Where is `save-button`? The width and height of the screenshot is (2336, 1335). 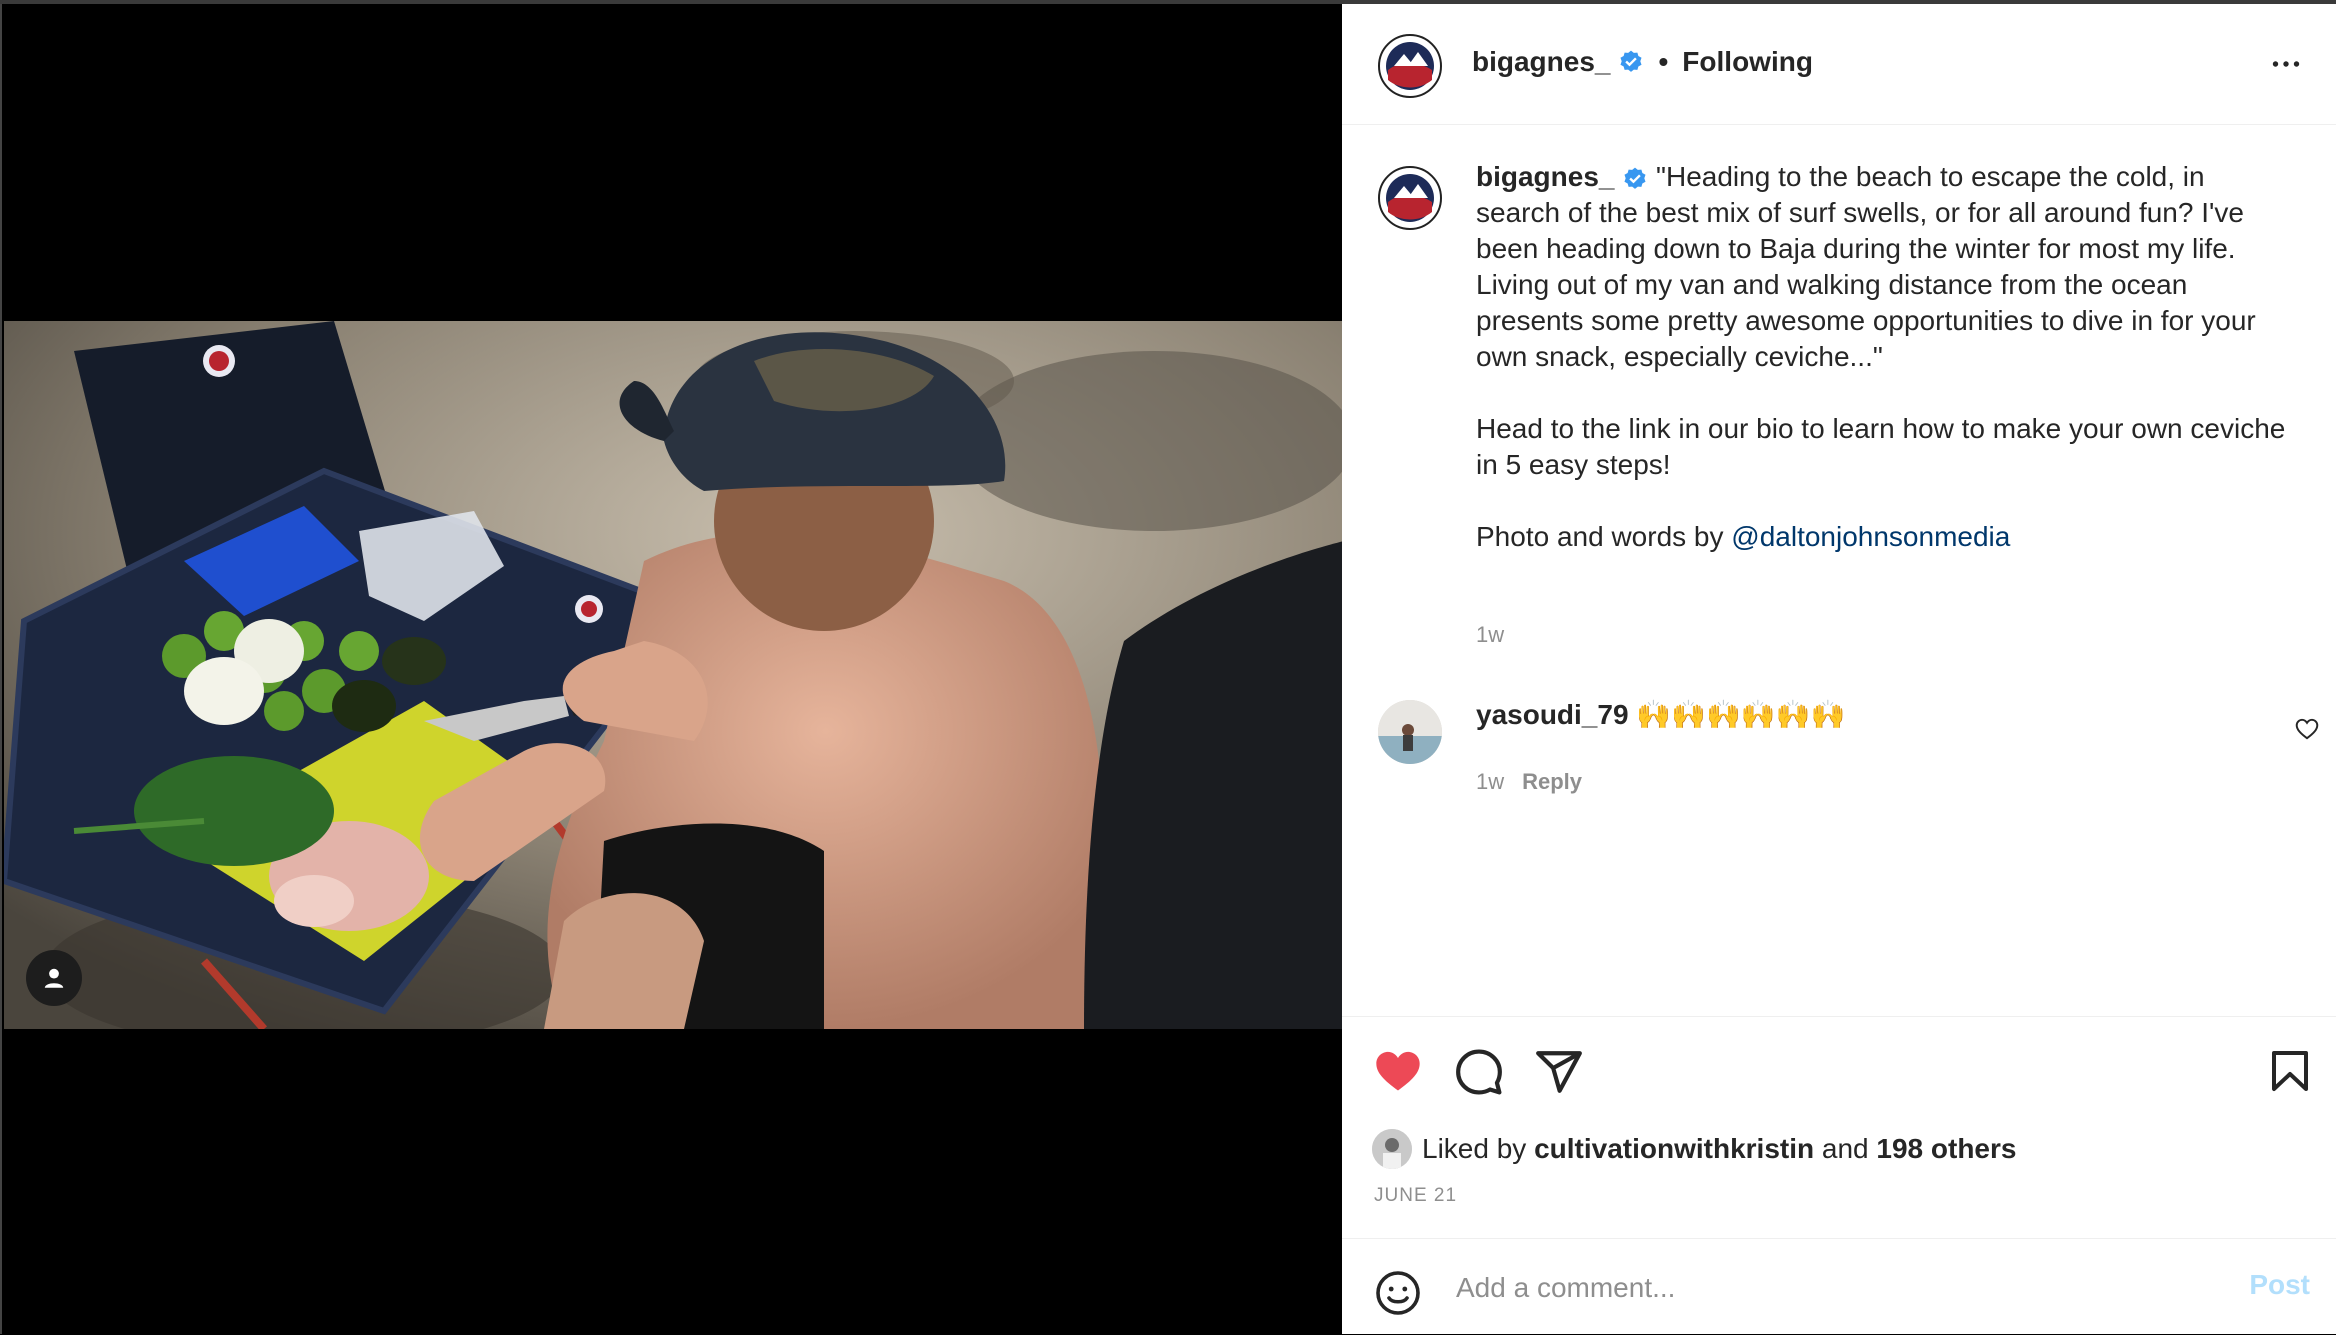
save-button is located at coordinates (2290, 1073).